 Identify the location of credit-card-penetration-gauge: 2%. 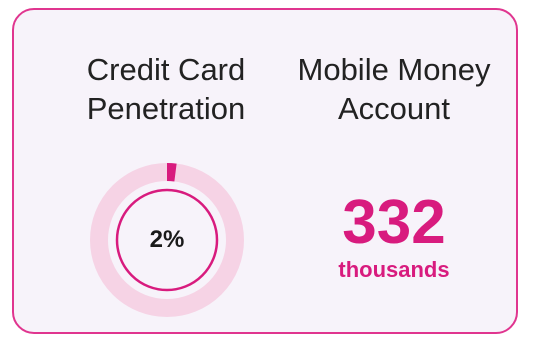
(167, 240).